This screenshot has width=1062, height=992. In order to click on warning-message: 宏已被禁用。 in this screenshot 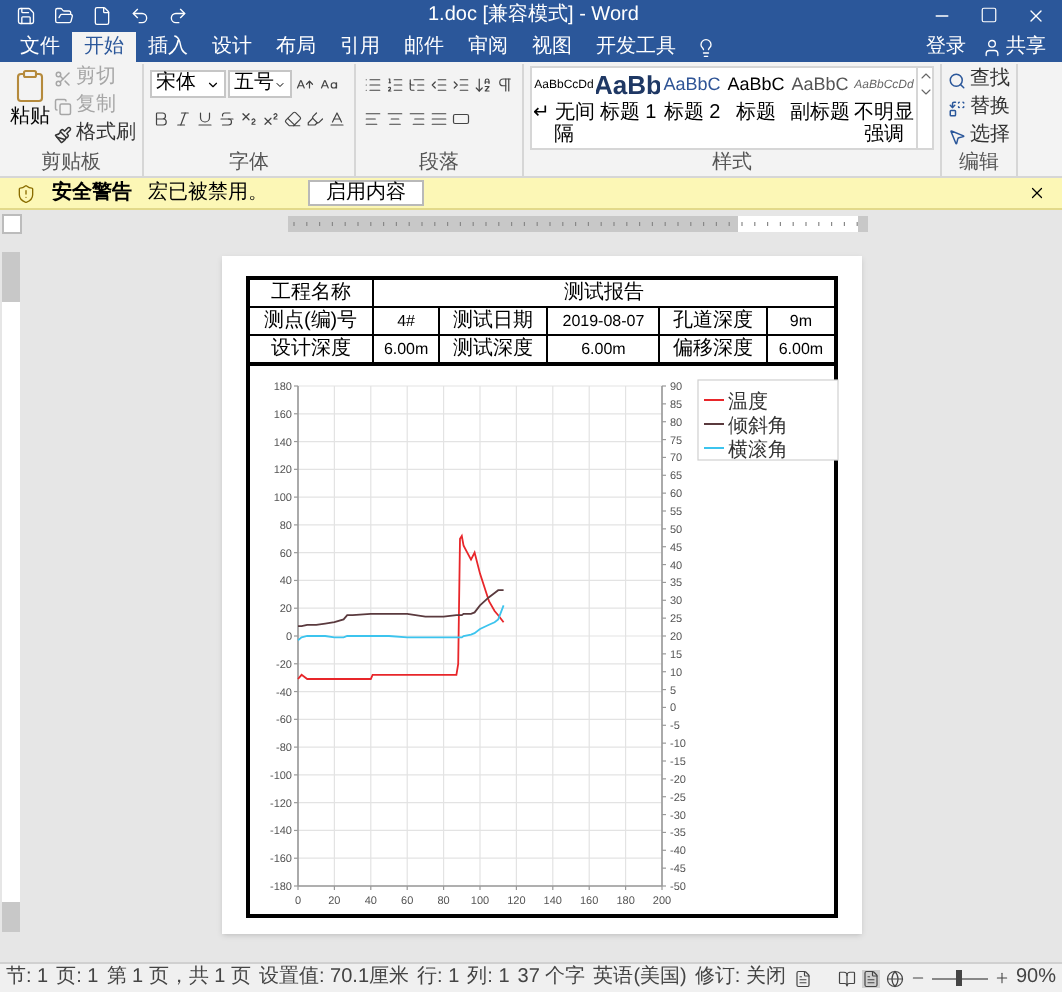, I will do `click(208, 193)`.